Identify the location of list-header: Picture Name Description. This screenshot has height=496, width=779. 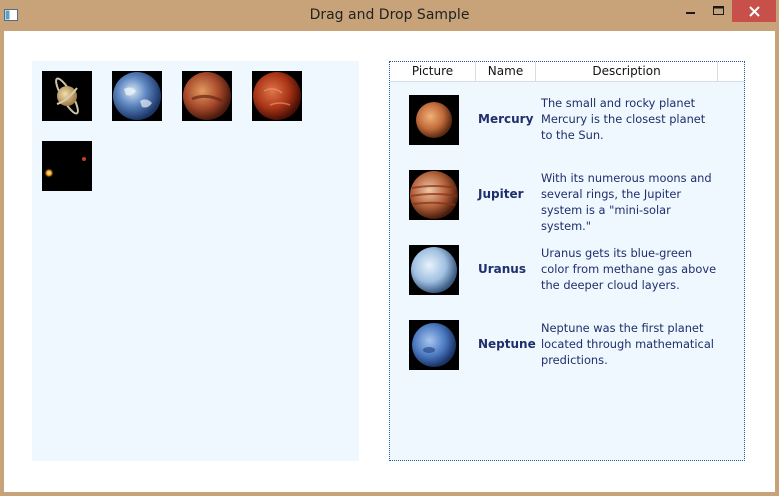
(567, 72).